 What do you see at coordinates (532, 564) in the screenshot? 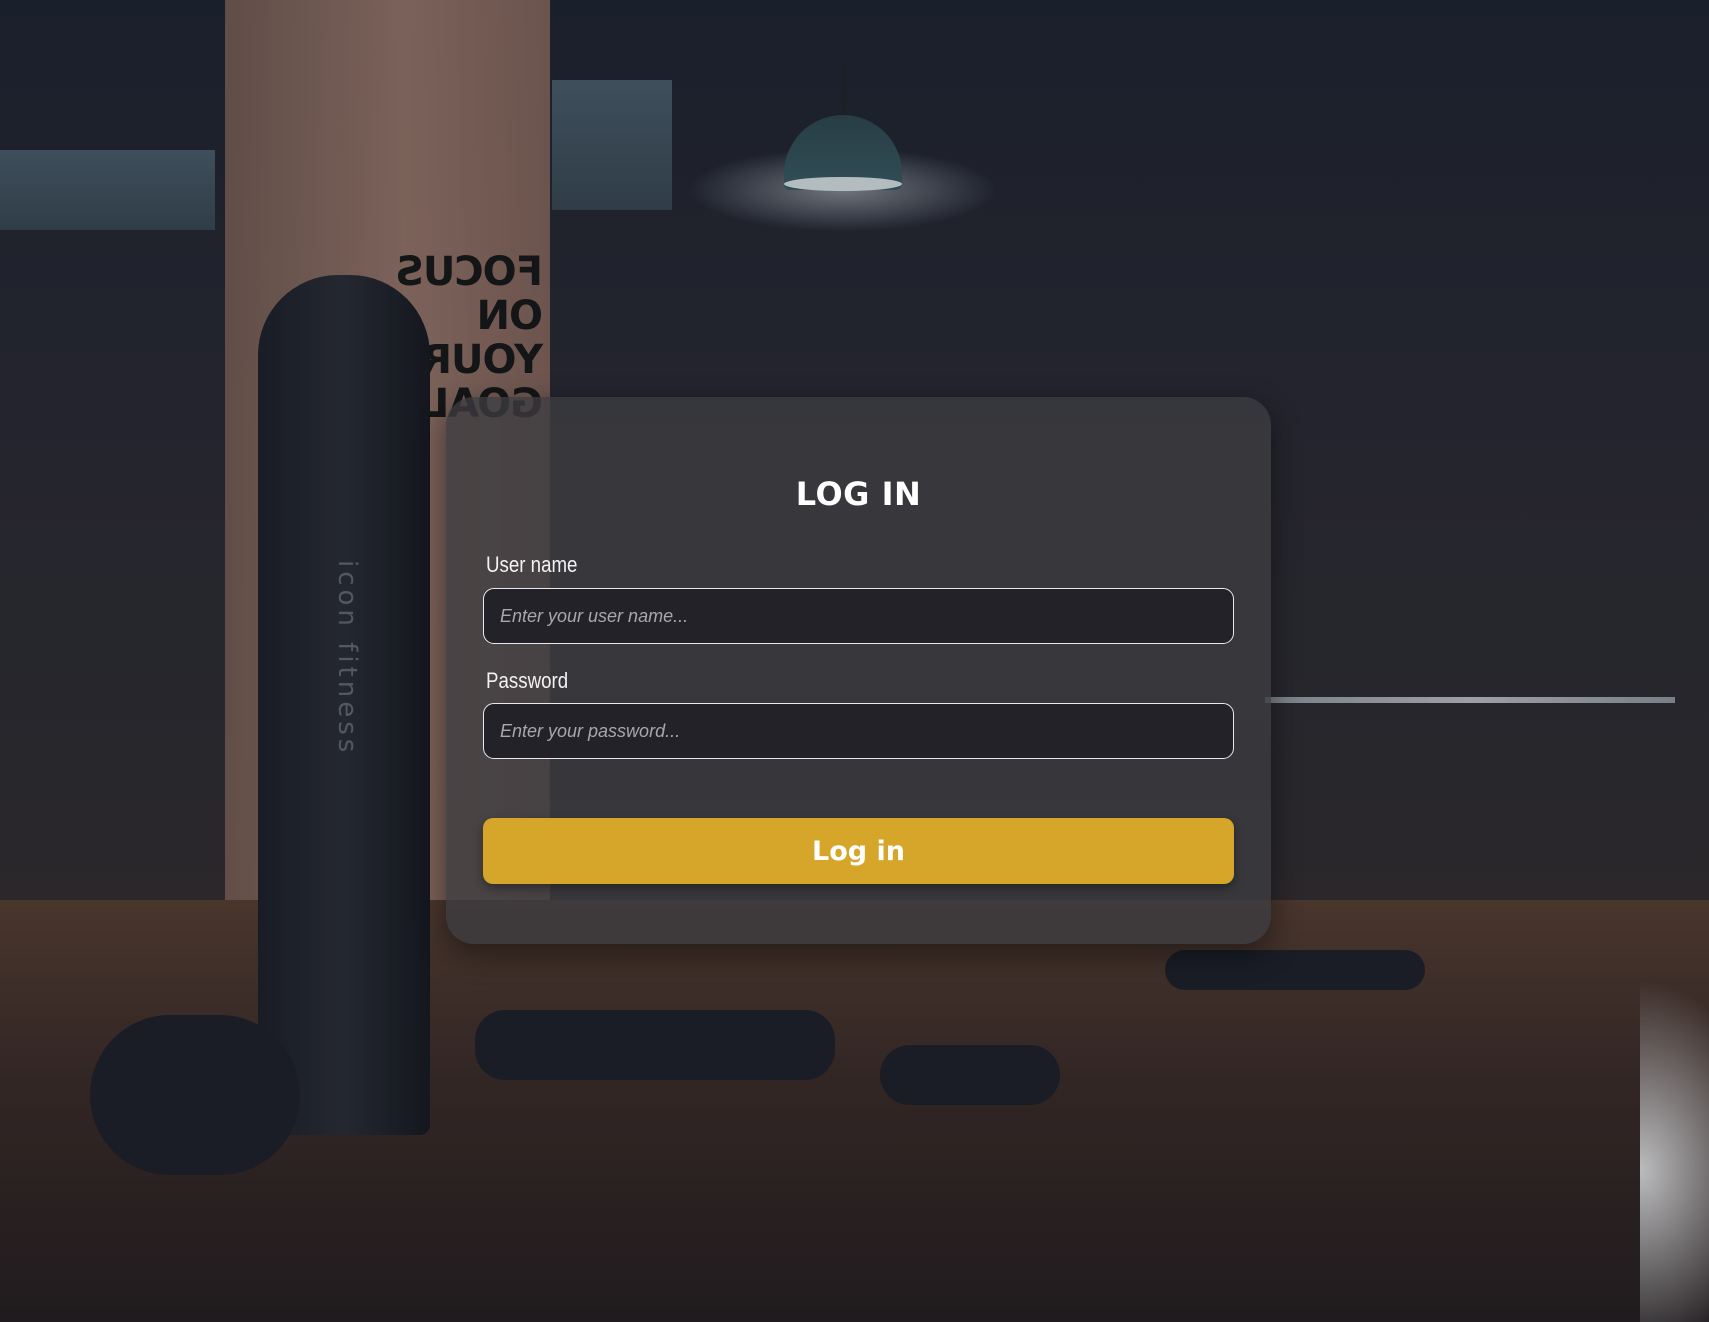
I see `username-label: User name` at bounding box center [532, 564].